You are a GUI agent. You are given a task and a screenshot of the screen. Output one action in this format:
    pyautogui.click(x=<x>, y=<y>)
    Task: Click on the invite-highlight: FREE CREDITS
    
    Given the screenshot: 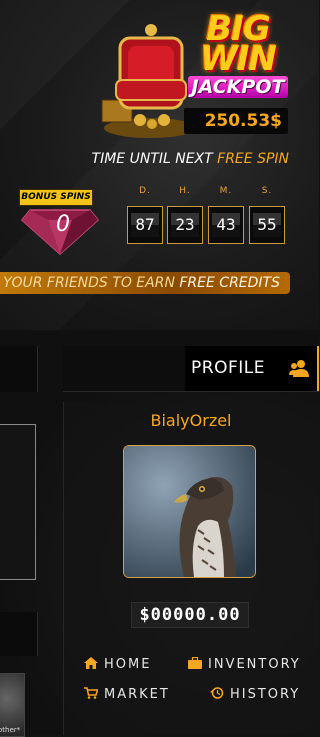 What is the action you would take?
    pyautogui.click(x=229, y=283)
    